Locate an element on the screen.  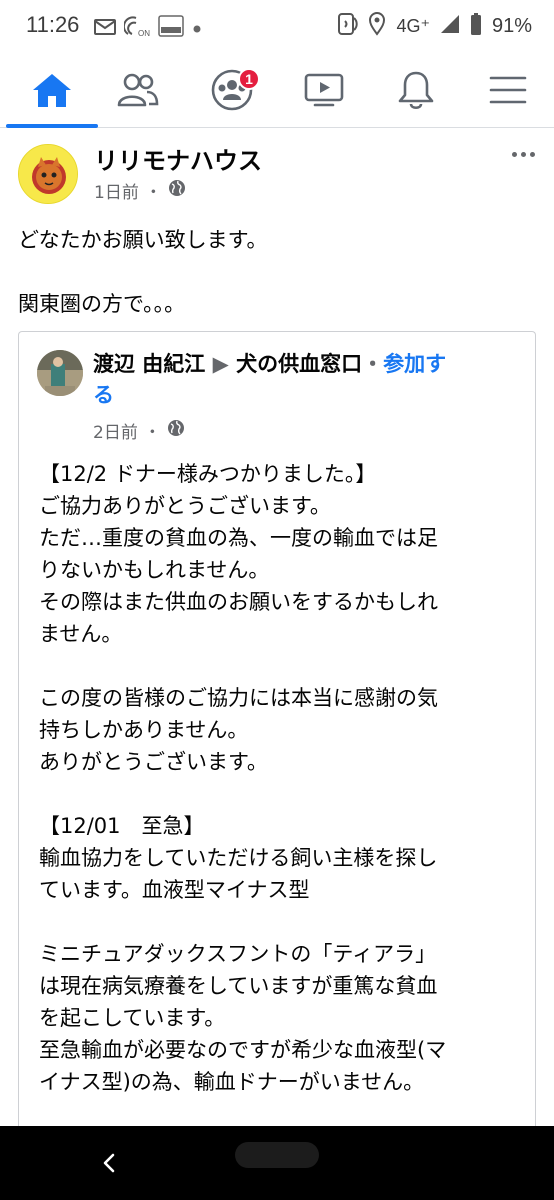
post-text-line: どなたかお願い致します。 is located at coordinates (143, 240).